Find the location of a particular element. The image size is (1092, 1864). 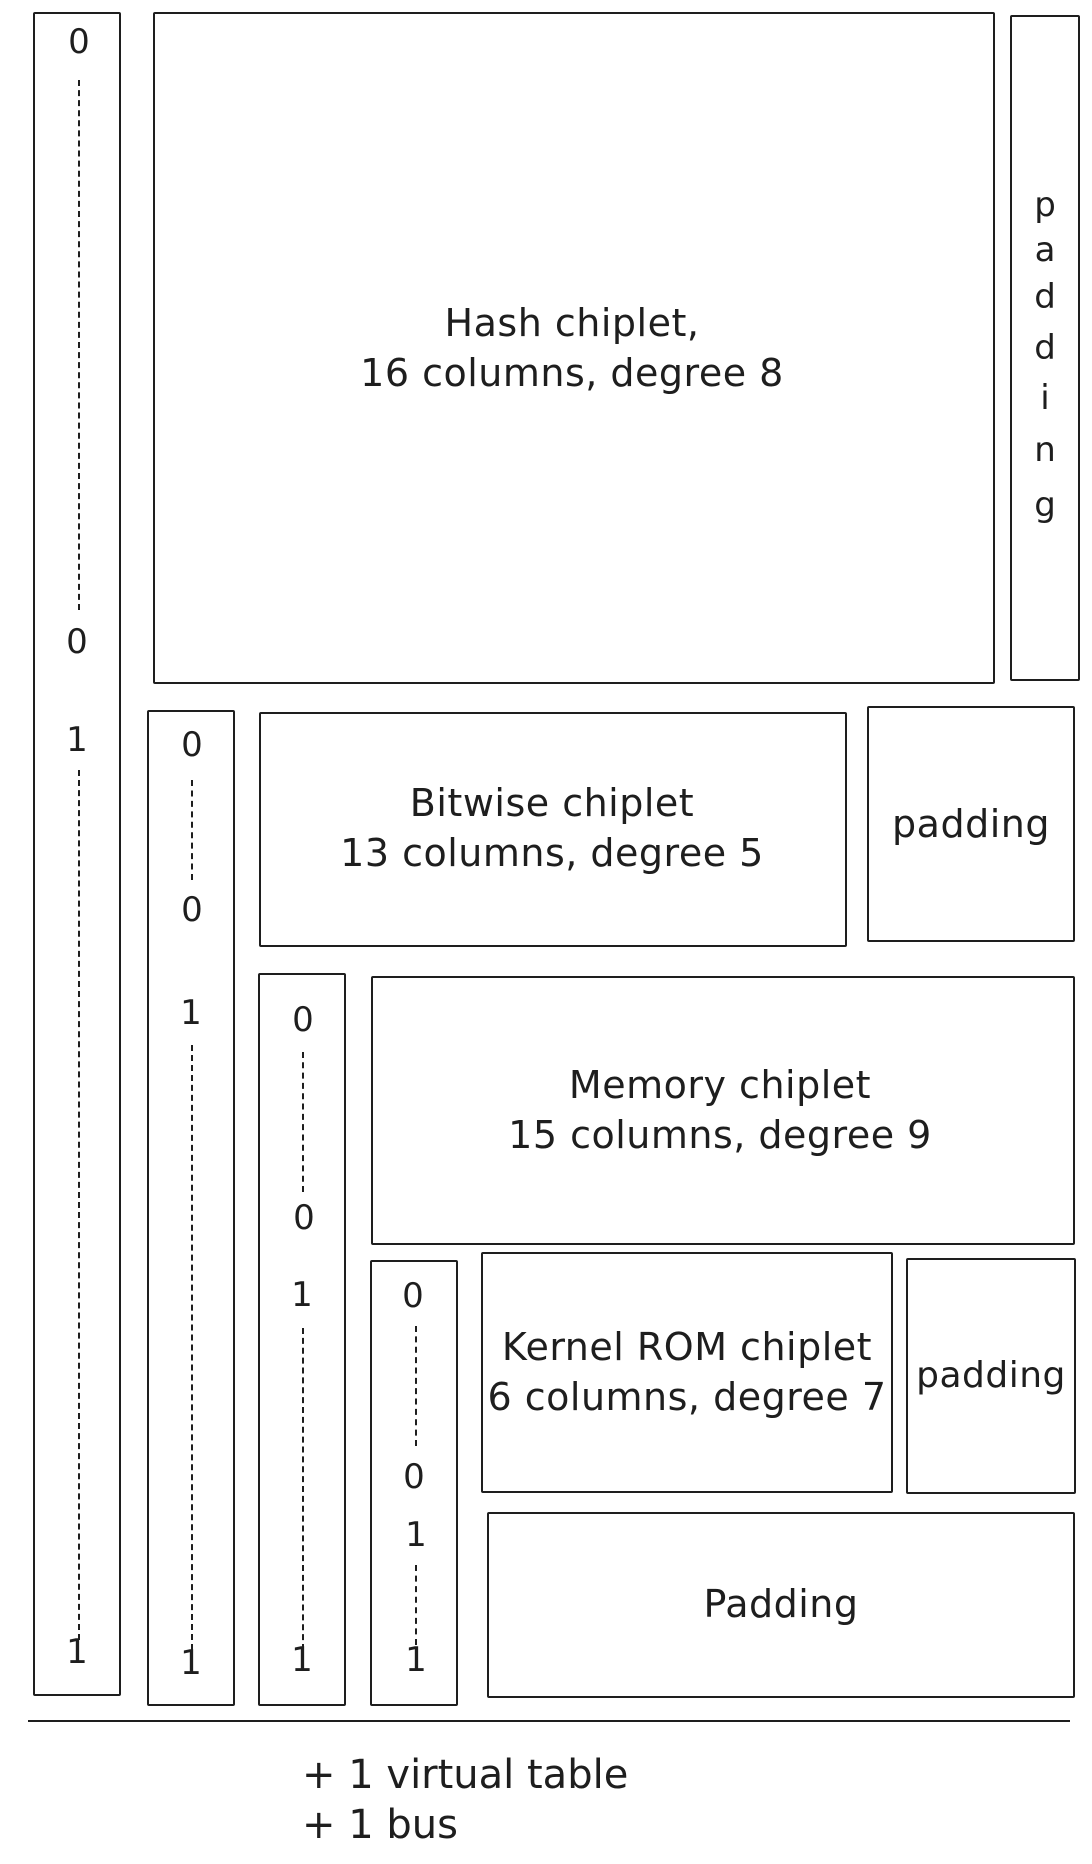

hash-padding-letter-1: p is located at coordinates (1045, 205).